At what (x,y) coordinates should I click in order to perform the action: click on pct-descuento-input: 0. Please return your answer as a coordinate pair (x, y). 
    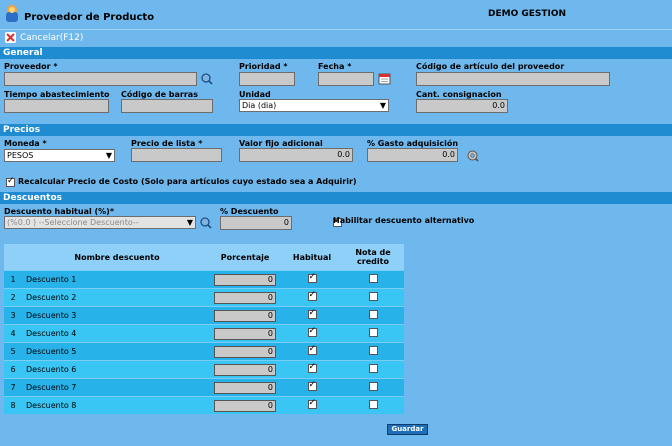
    Looking at the image, I should click on (256, 223).